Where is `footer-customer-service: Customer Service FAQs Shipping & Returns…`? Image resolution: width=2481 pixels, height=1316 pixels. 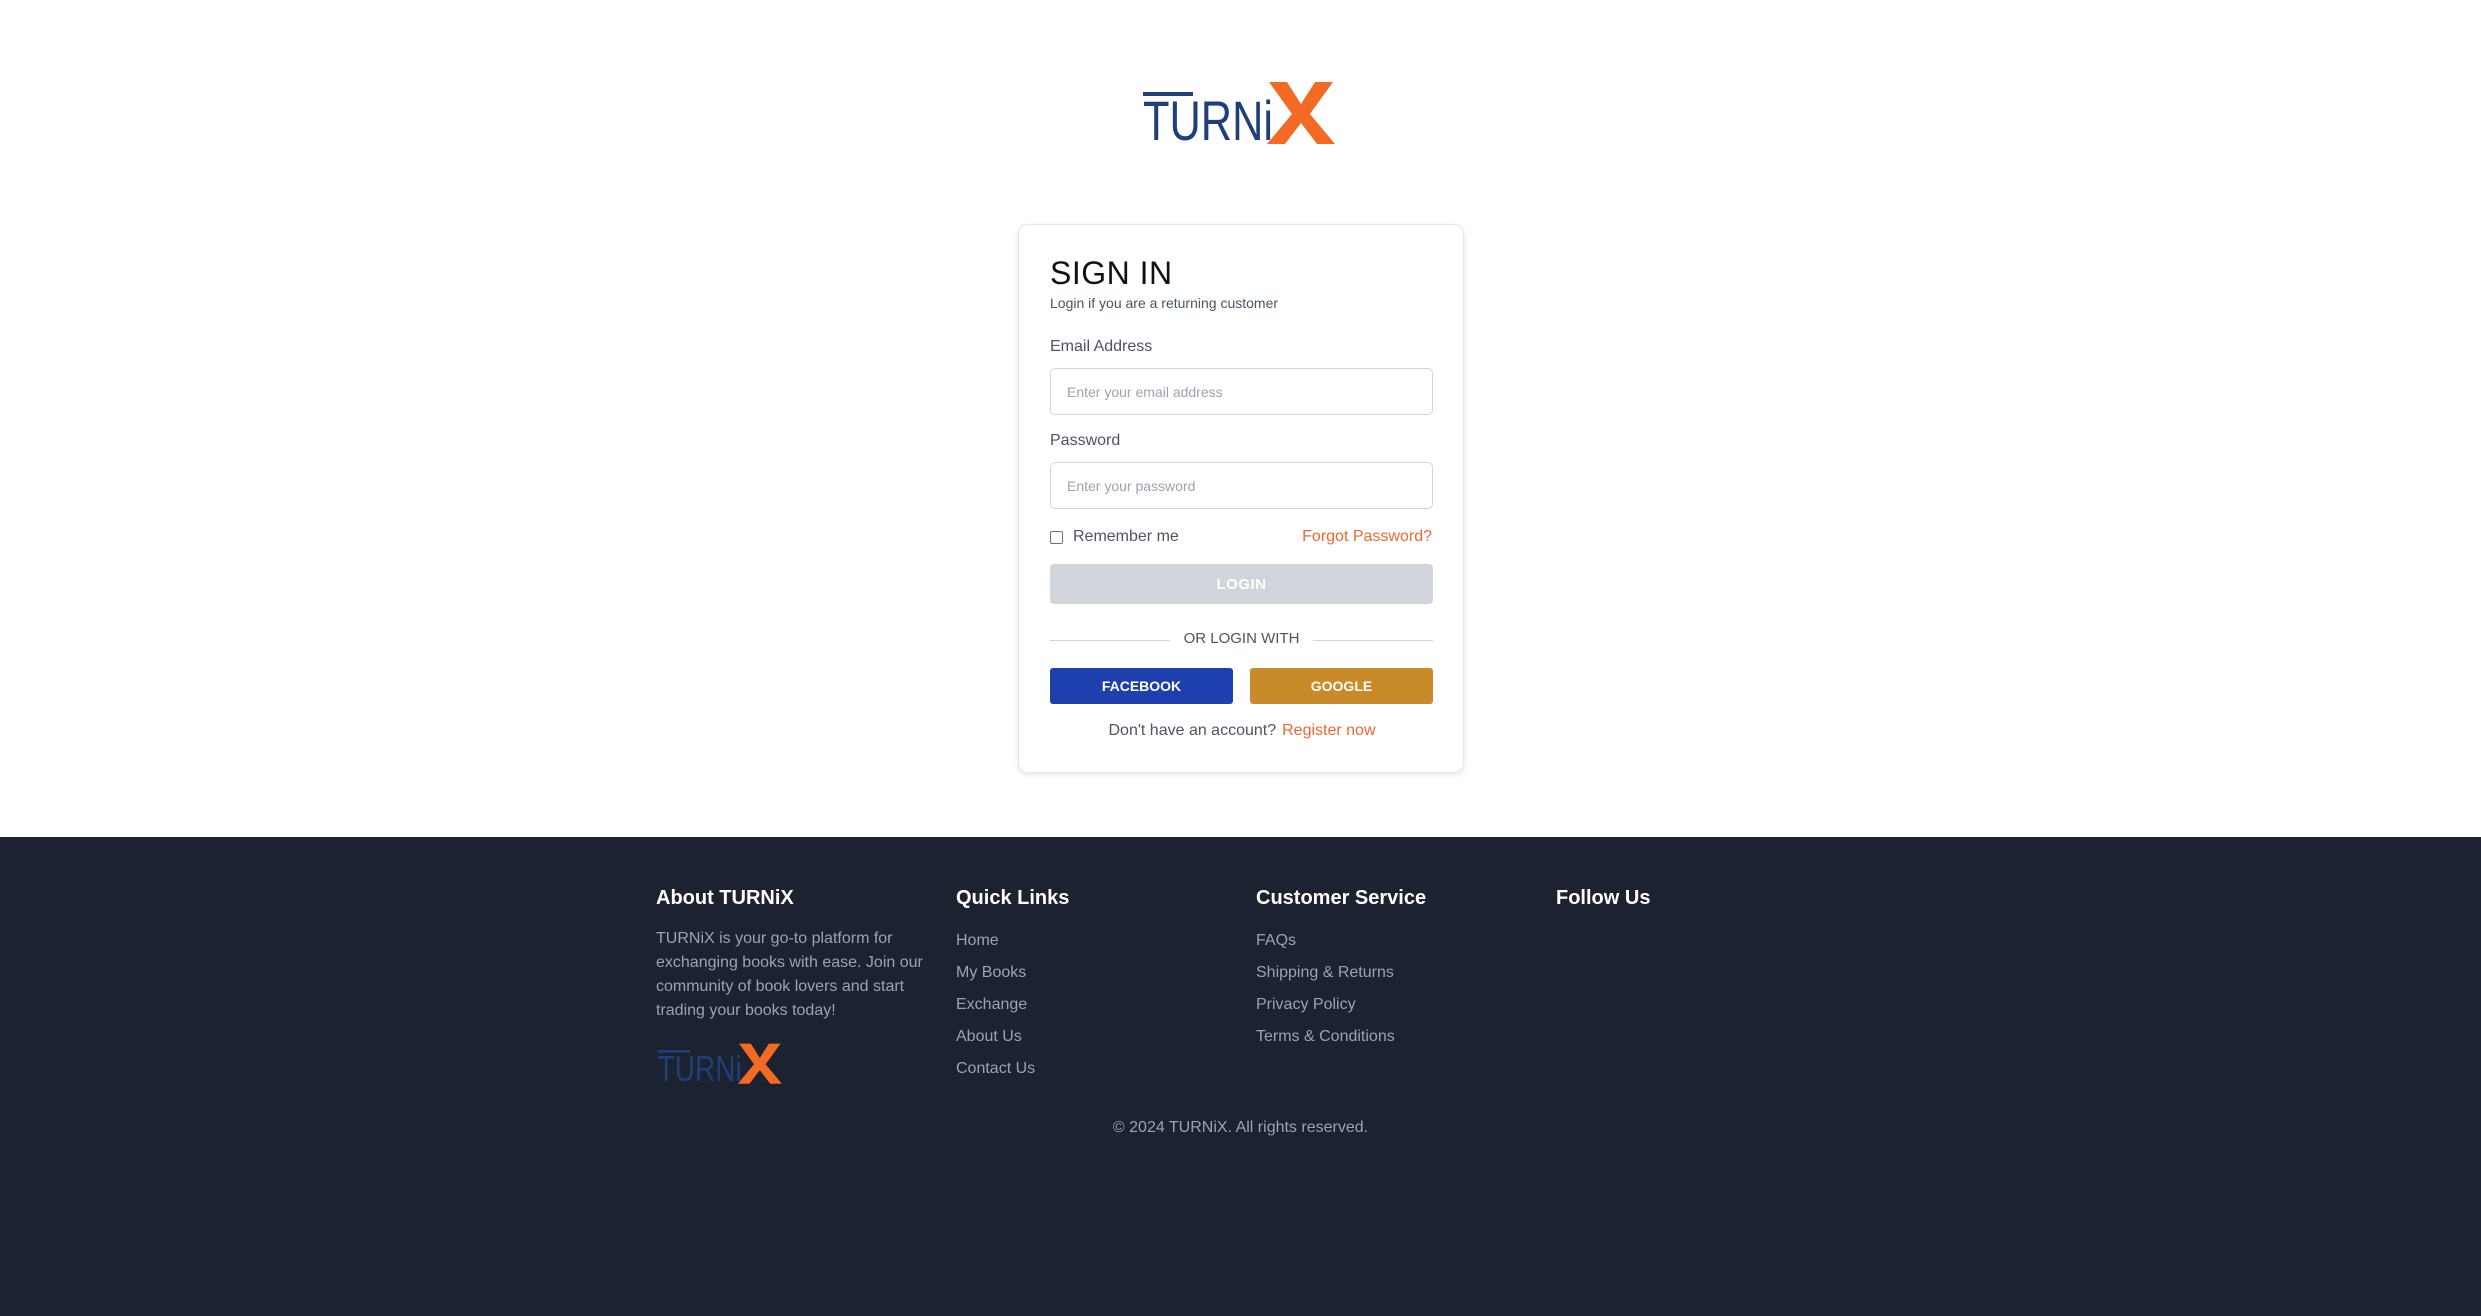
footer-customer-service: Customer Service FAQs Shipping & Returns… is located at coordinates (1341, 970).